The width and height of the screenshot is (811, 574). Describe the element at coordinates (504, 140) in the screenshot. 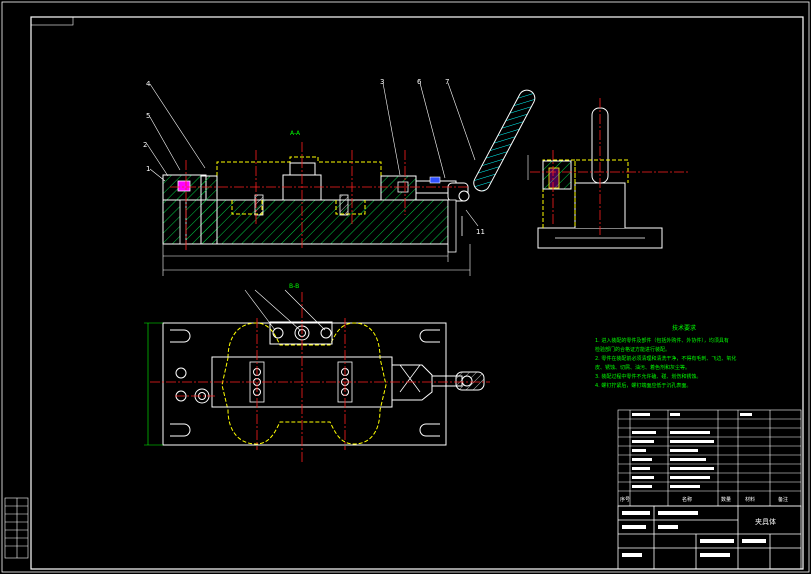

I see `clamp-handle` at that location.